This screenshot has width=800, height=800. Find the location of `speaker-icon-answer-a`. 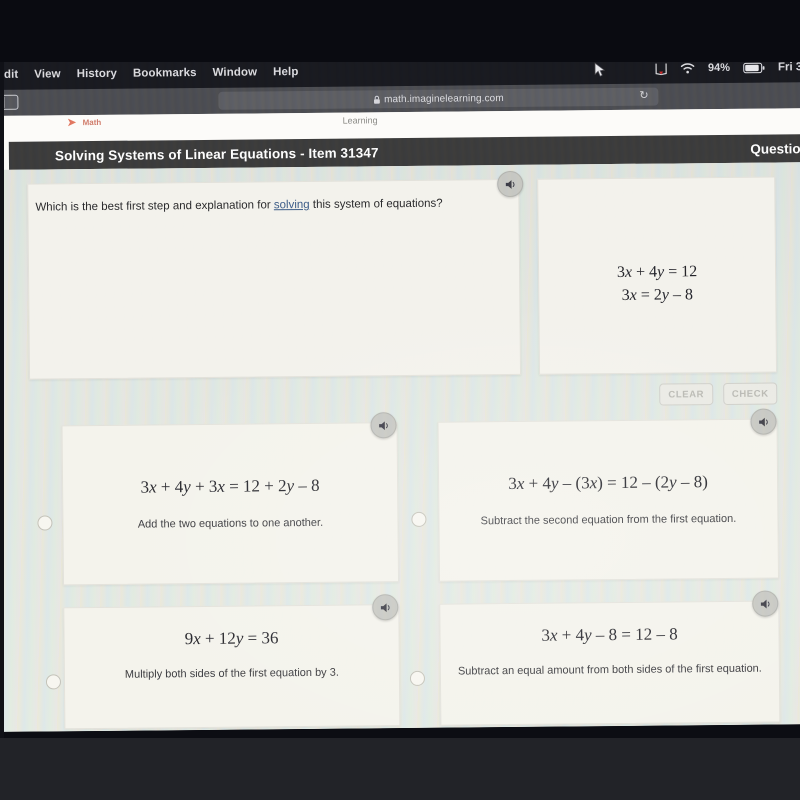

speaker-icon-answer-a is located at coordinates (383, 425).